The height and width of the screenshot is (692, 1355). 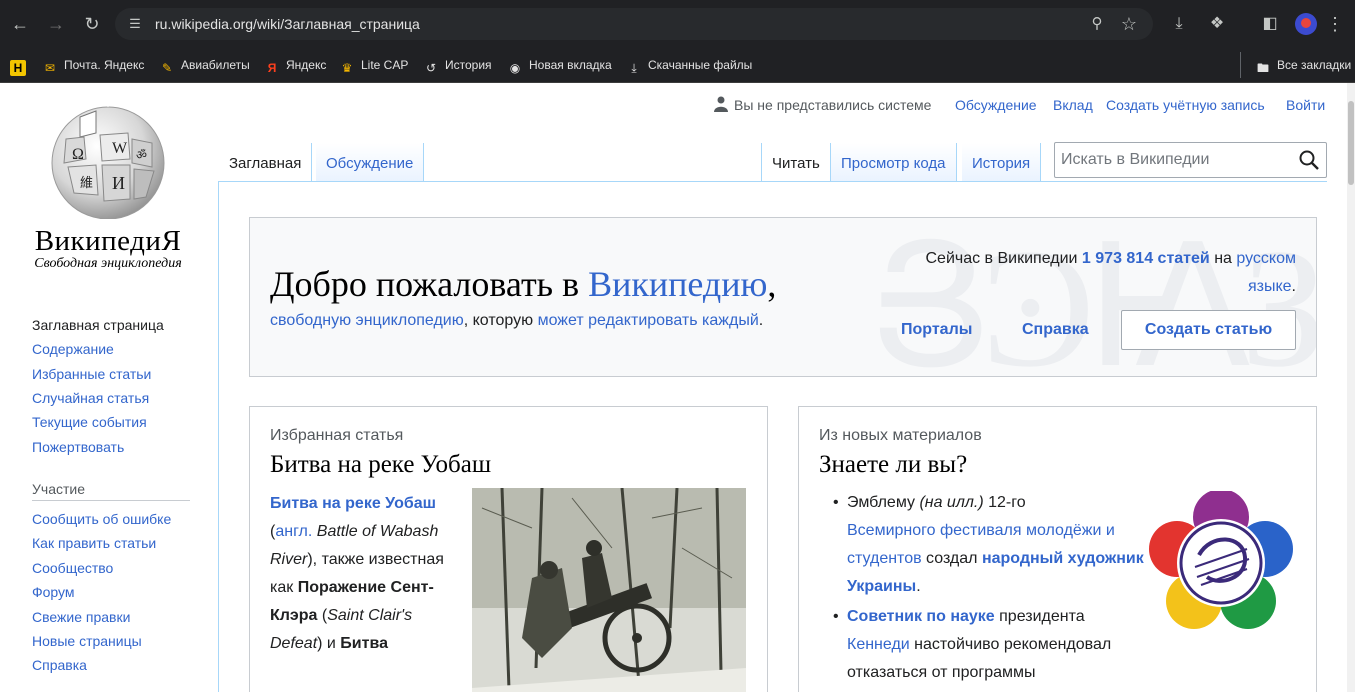 I want to click on dyk-text: Эмблему, so click(x=883, y=502).